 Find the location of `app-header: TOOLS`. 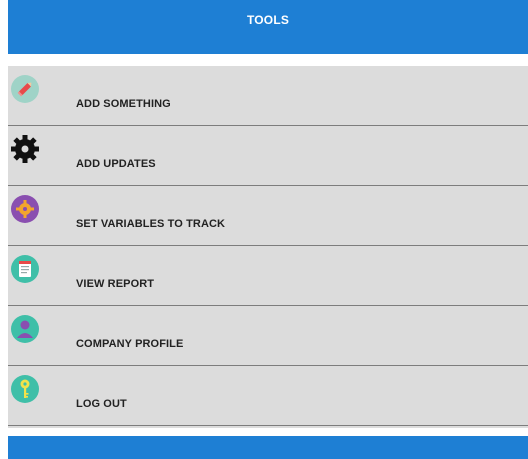

app-header: TOOLS is located at coordinates (268, 27).